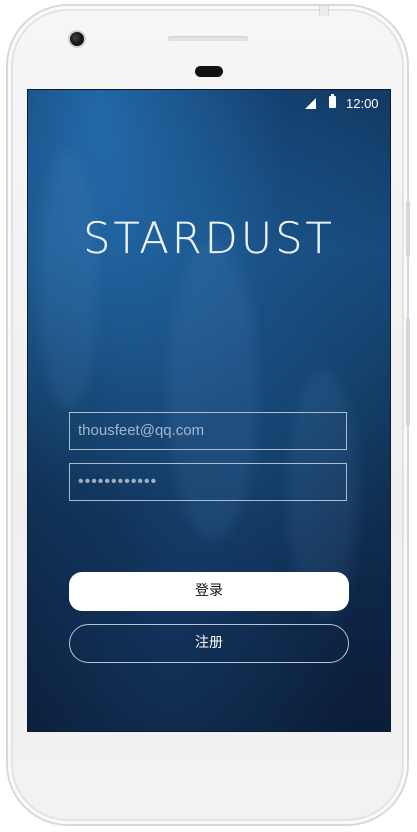 This screenshot has height=832, width=417. I want to click on top-edge-button, so click(324, 11).